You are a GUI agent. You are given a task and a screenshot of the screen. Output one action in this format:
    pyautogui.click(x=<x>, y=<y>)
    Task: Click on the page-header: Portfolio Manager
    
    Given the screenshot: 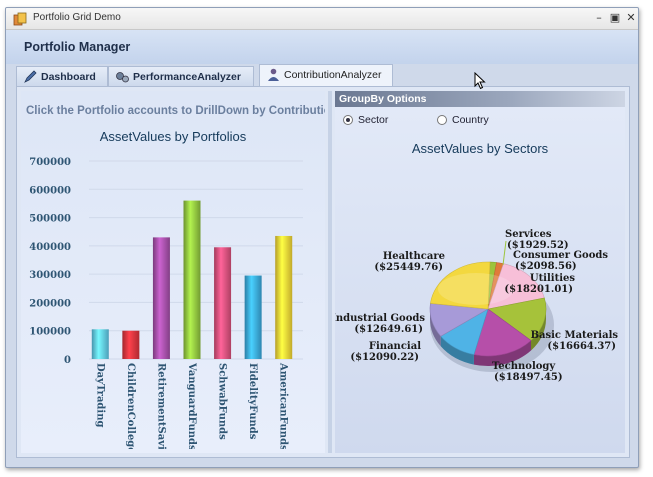 What is the action you would take?
    pyautogui.click(x=322, y=47)
    